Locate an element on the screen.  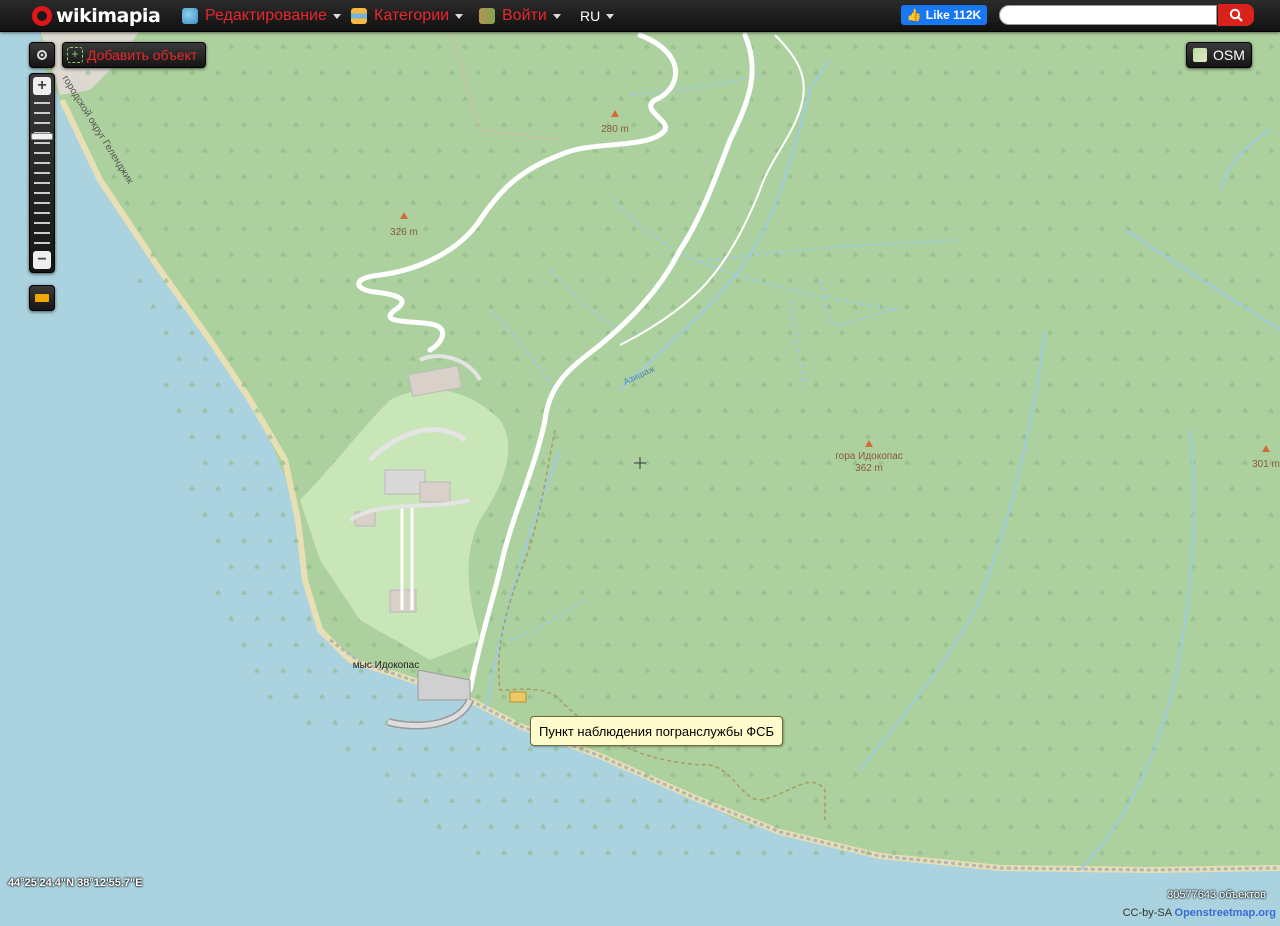
add-object-button: + Добавить объект is located at coordinates (134, 55).